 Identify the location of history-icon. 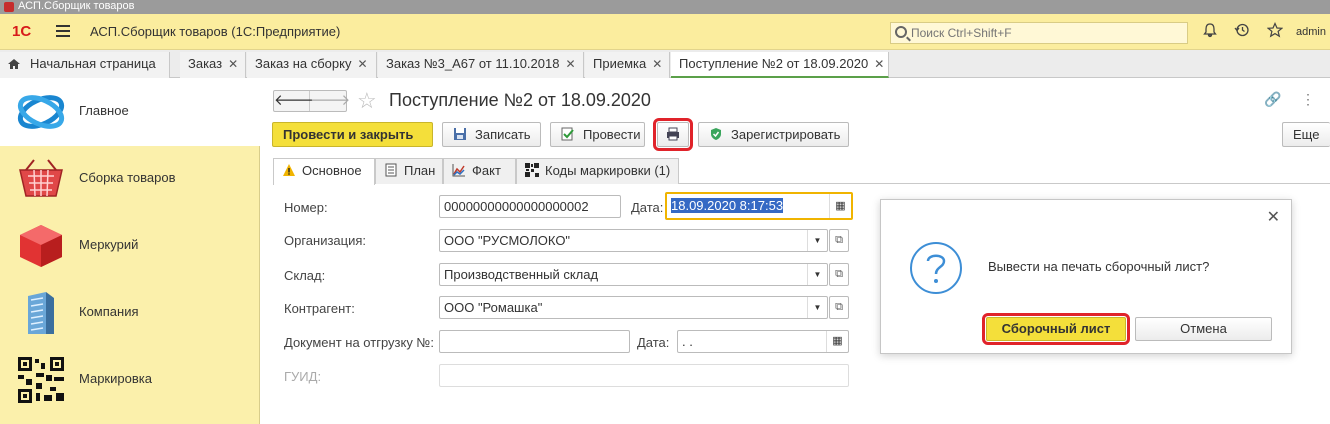
(1242, 32).